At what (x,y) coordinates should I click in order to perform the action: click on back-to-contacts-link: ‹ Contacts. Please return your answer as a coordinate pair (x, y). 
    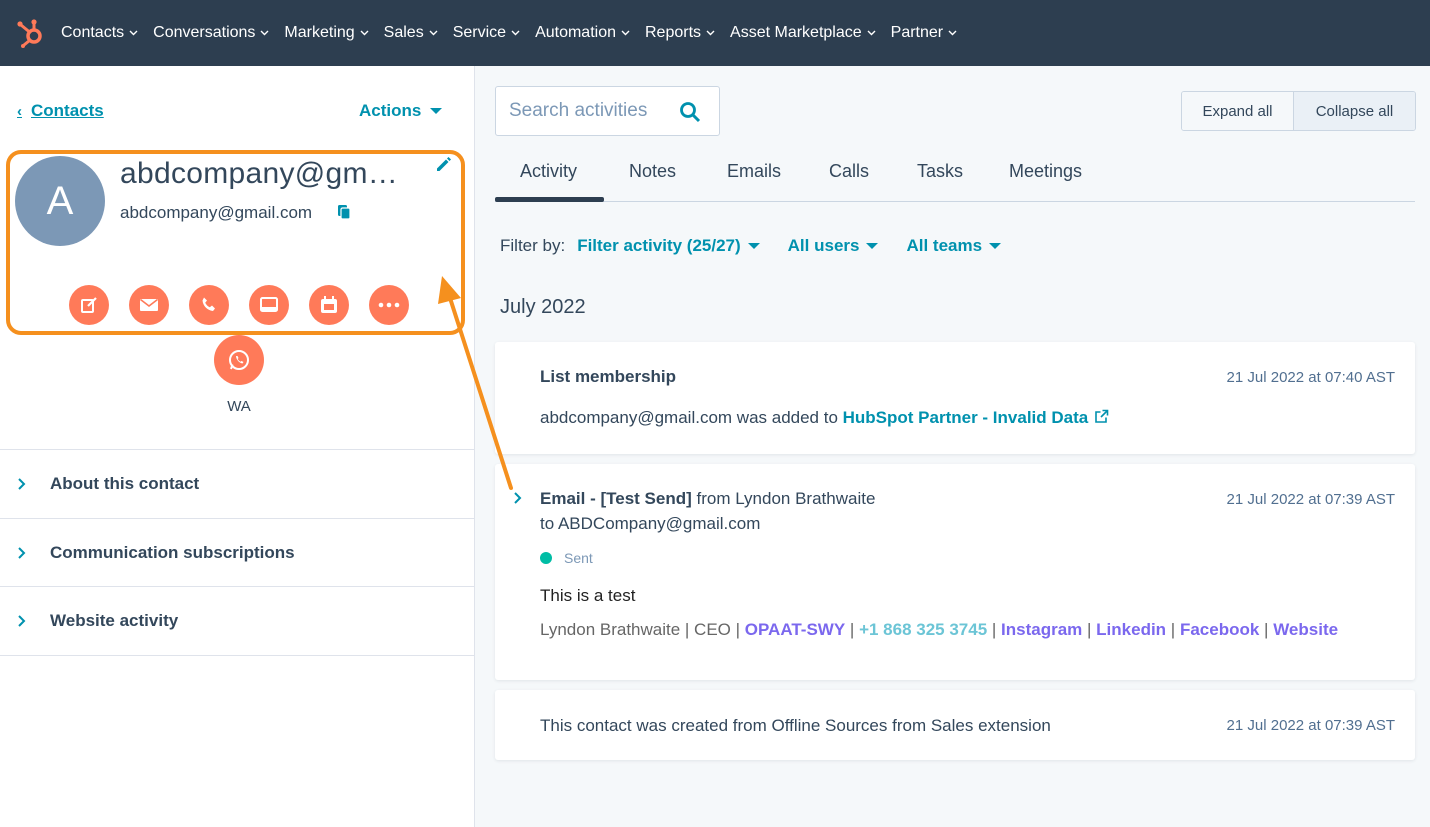
    Looking at the image, I should click on (60, 111).